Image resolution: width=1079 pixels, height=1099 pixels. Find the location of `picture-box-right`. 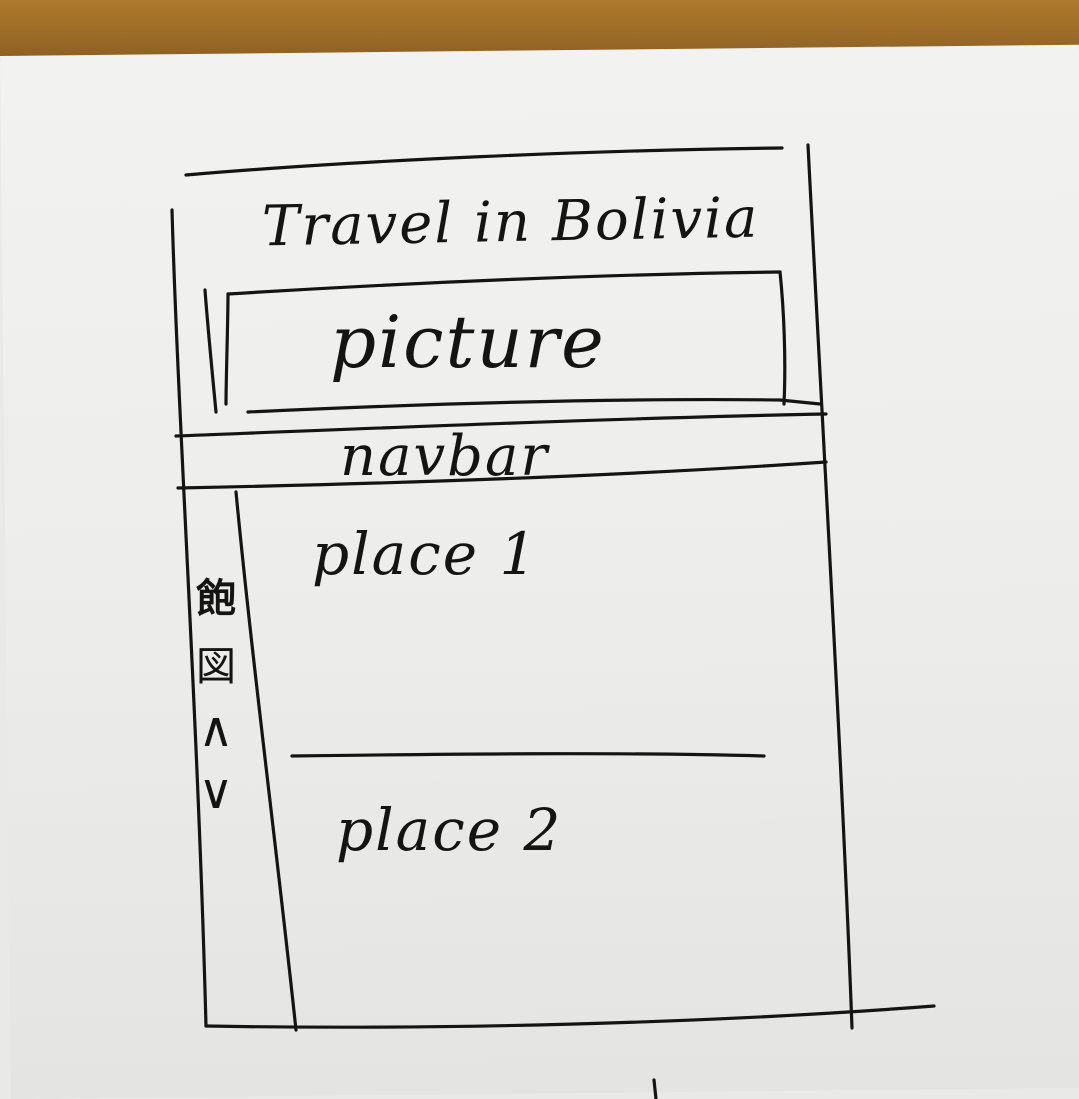

picture-box-right is located at coordinates (782, 338).